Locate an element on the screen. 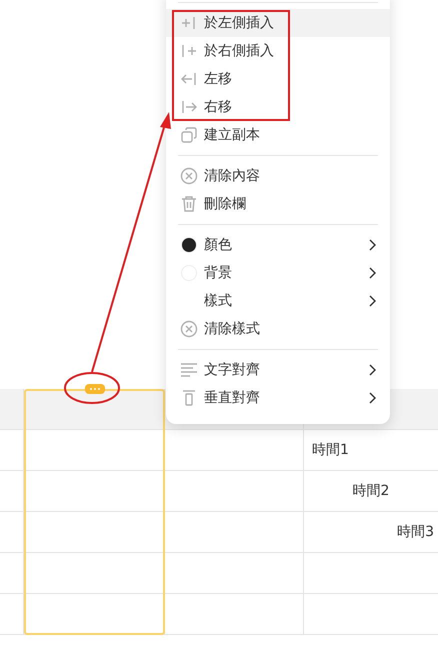 The height and width of the screenshot is (650, 438). menu-item: 刪除欄 is located at coordinates (278, 204).